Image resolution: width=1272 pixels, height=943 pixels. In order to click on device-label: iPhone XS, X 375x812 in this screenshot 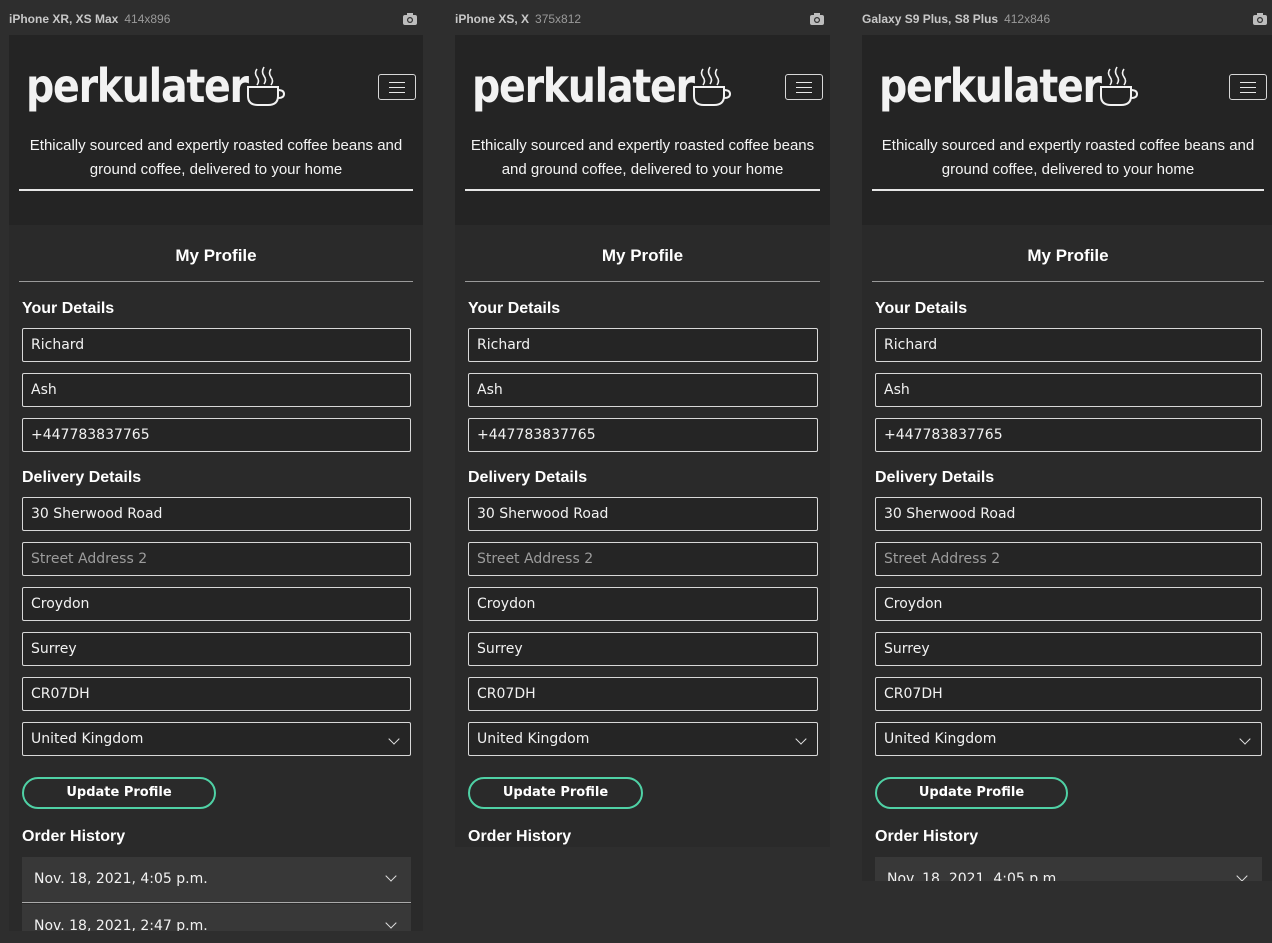, I will do `click(518, 19)`.